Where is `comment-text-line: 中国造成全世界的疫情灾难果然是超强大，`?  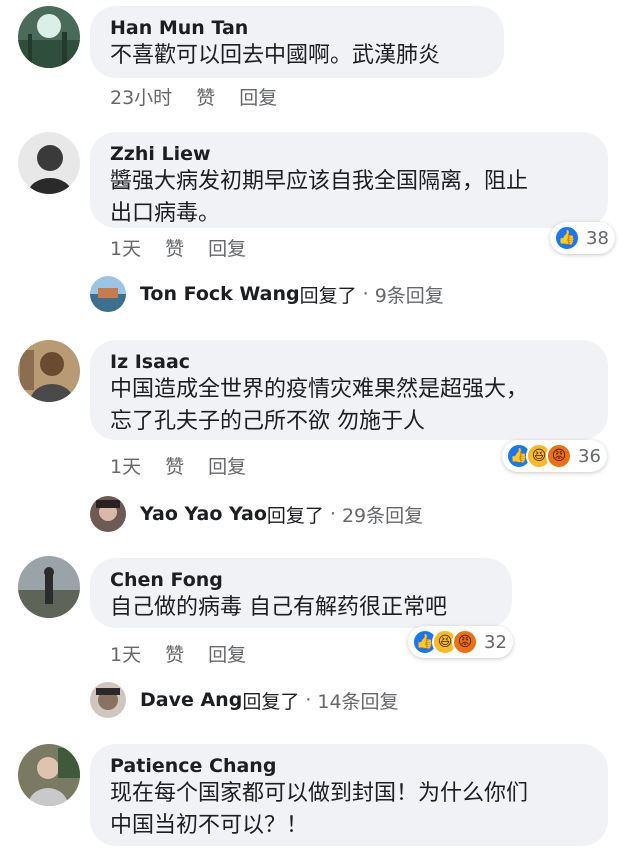 comment-text-line: 中国造成全世界的疫情灾难果然是超强大， is located at coordinates (319, 389).